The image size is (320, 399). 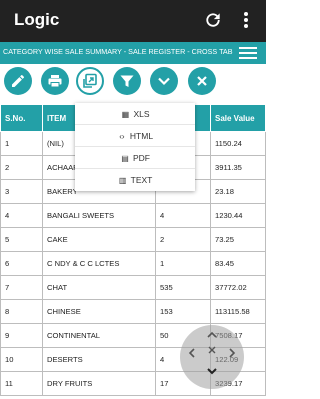 I want to click on text-file-icon: ▥, so click(x=122, y=180).